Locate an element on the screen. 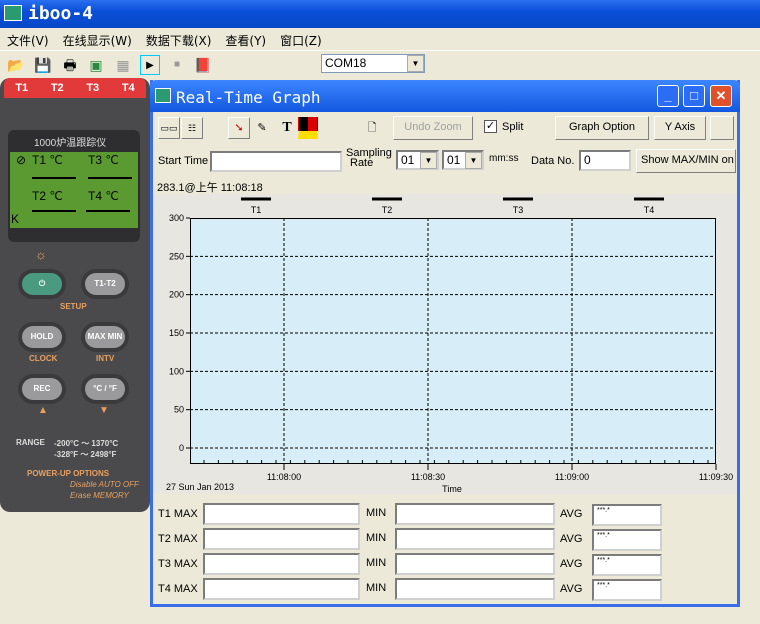 The width and height of the screenshot is (760, 624). t4-max-field is located at coordinates (281, 589).